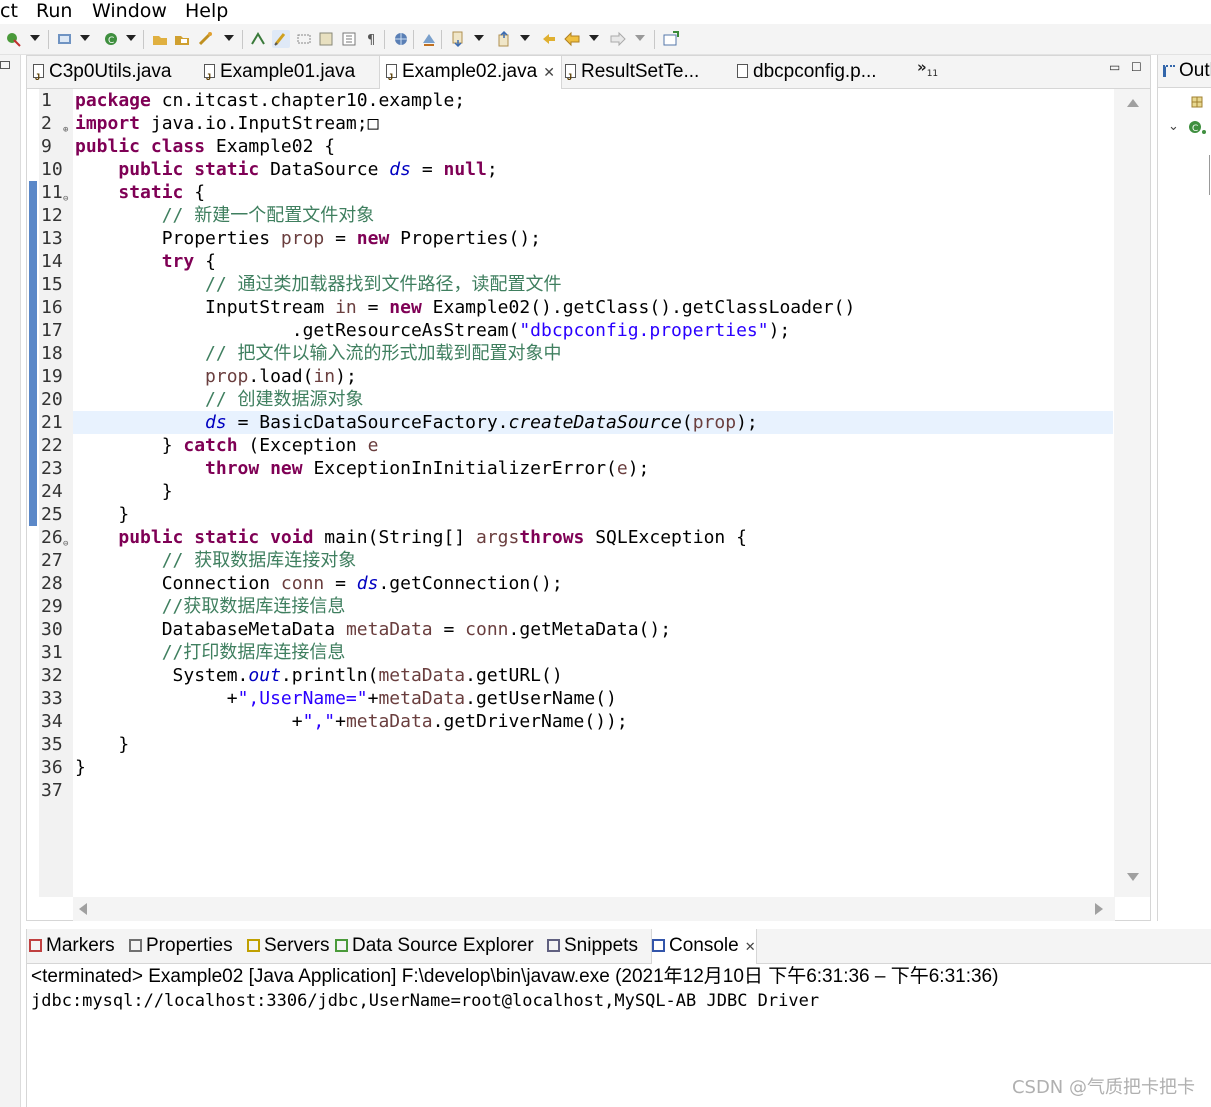 This screenshot has height=1107, width=1211. What do you see at coordinates (83, 909) in the screenshot?
I see `scroll-left-icon` at bounding box center [83, 909].